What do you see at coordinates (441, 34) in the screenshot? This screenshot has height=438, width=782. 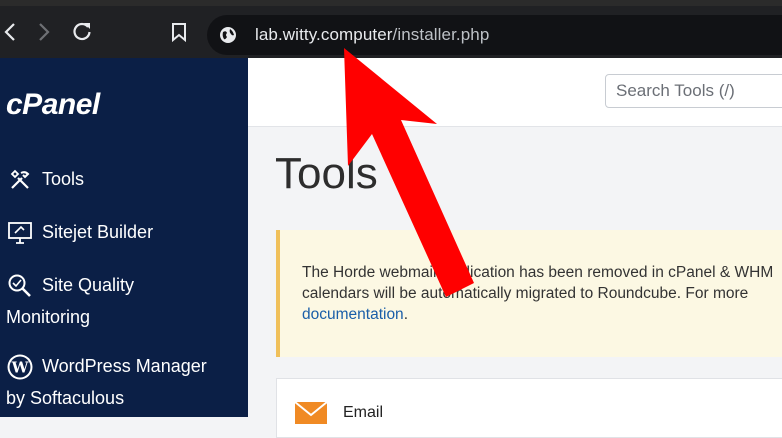 I see `url-path: /installer.php` at bounding box center [441, 34].